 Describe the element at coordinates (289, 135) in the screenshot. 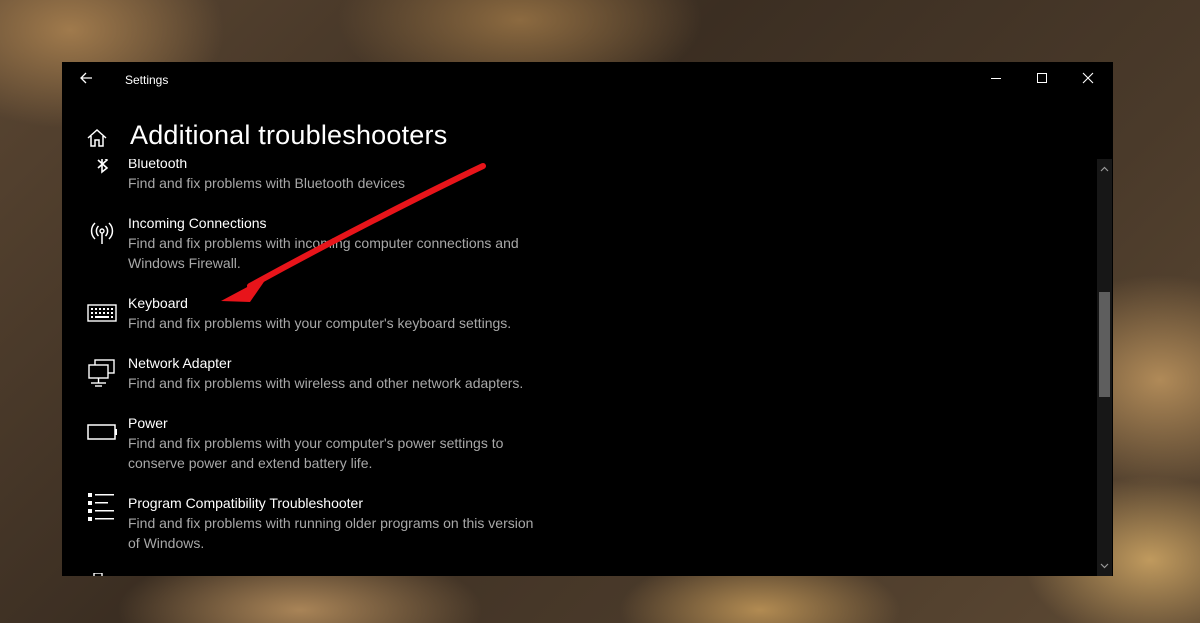

I see `page-title: Additional troubleshooters` at that location.